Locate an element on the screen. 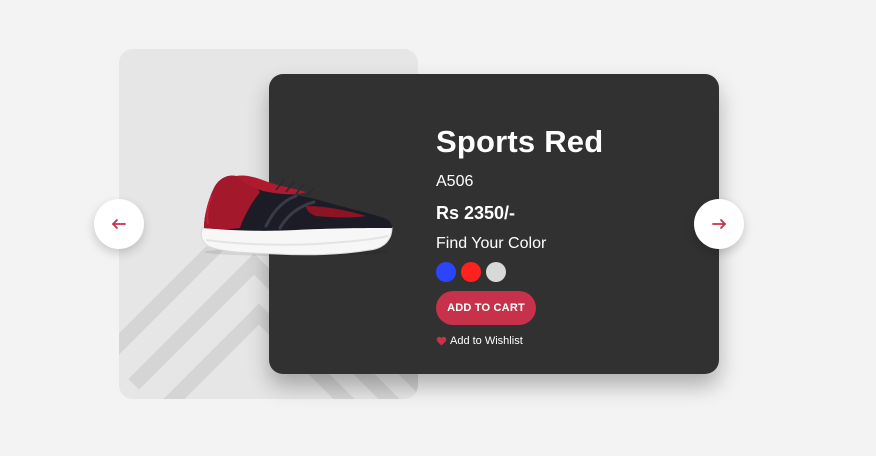 The image size is (876, 456). heart-icon is located at coordinates (441, 341).